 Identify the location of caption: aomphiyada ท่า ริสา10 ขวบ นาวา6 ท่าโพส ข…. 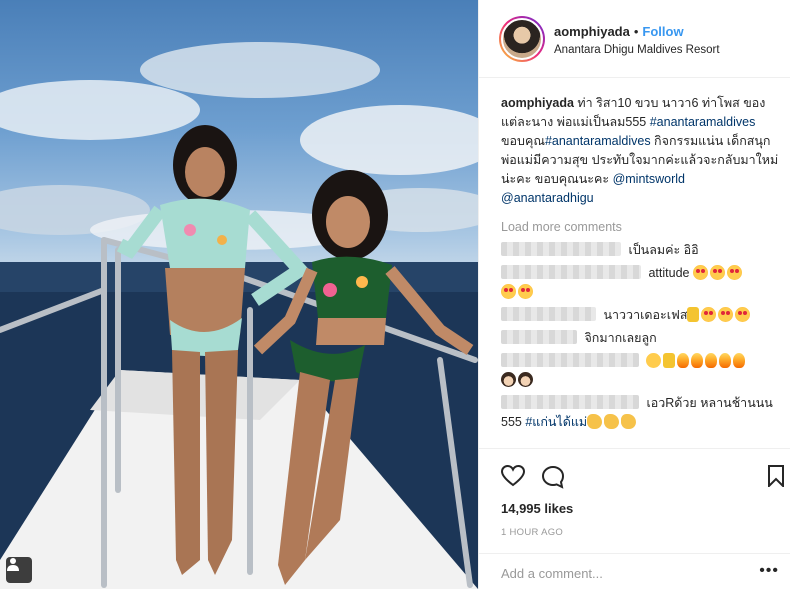
(642, 151).